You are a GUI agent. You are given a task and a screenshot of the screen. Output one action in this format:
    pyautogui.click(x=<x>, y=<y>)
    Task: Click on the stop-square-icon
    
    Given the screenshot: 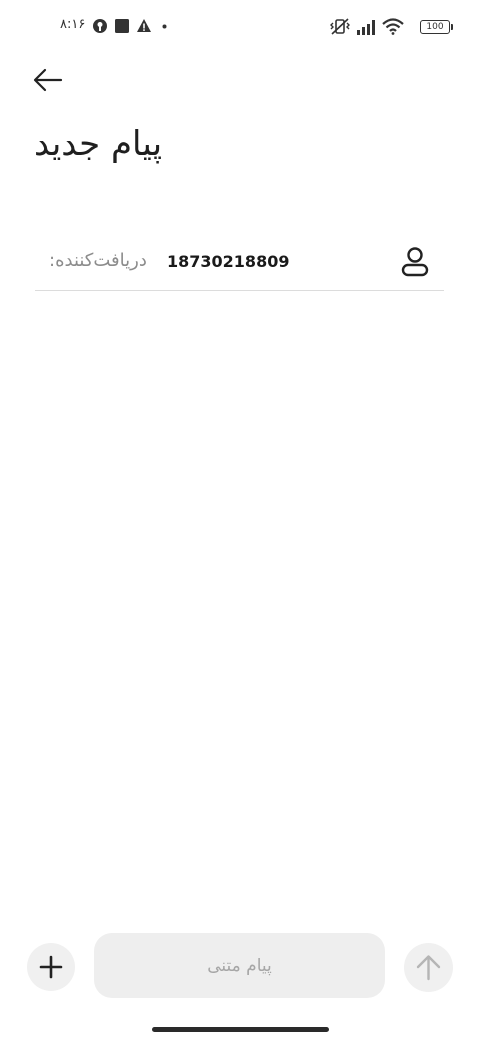 What is the action you would take?
    pyautogui.click(x=122, y=26)
    